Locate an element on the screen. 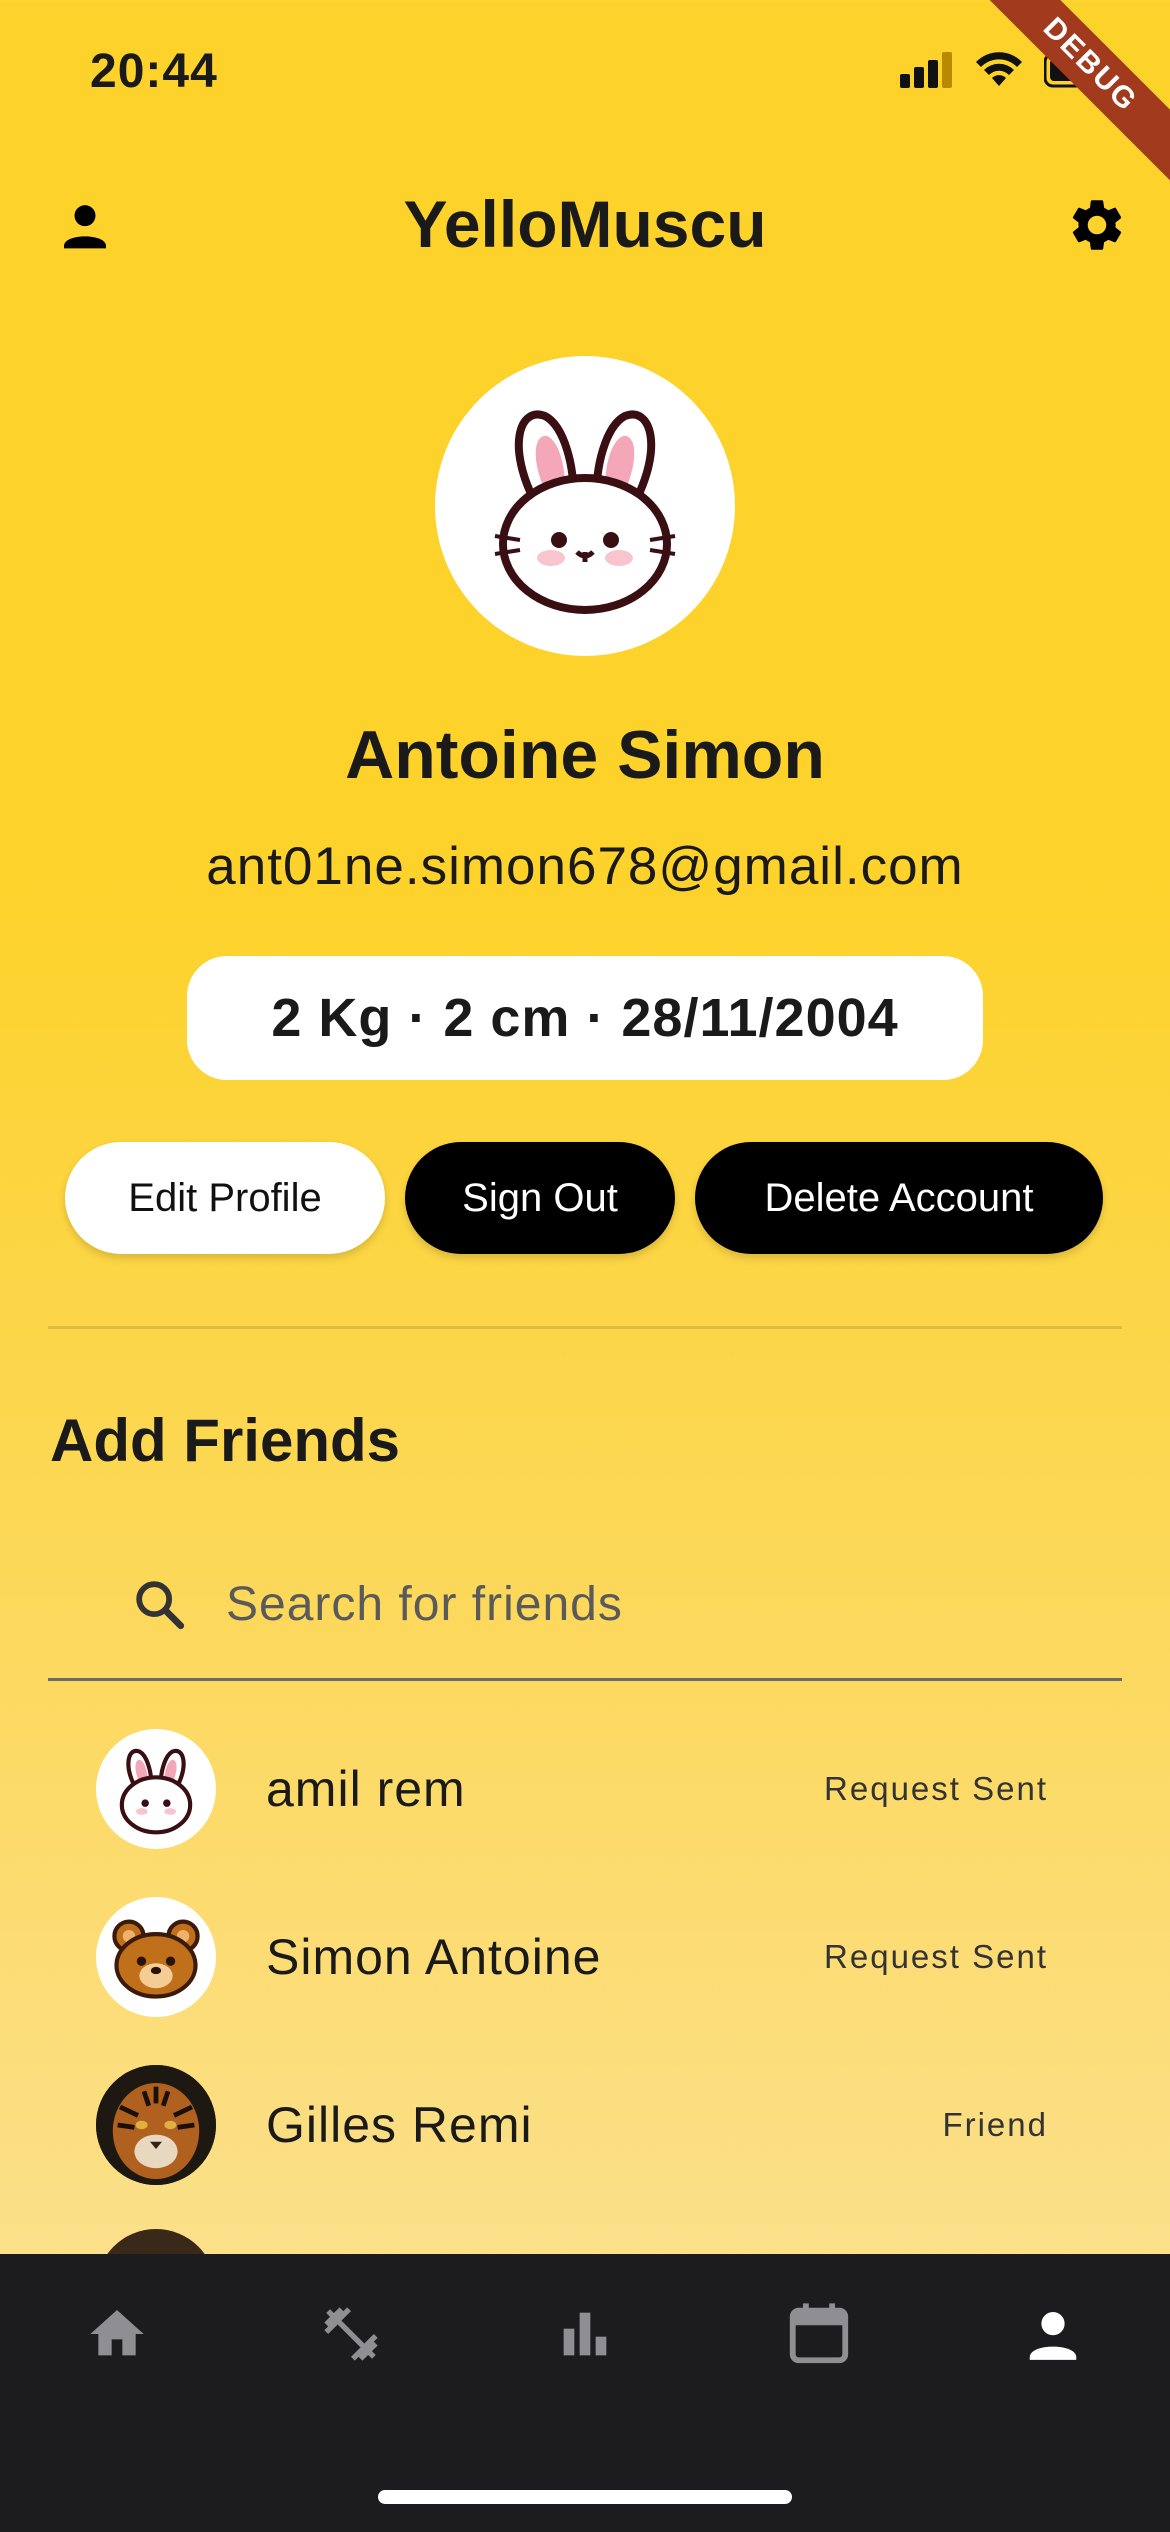  signal-icon is located at coordinates (926, 70).